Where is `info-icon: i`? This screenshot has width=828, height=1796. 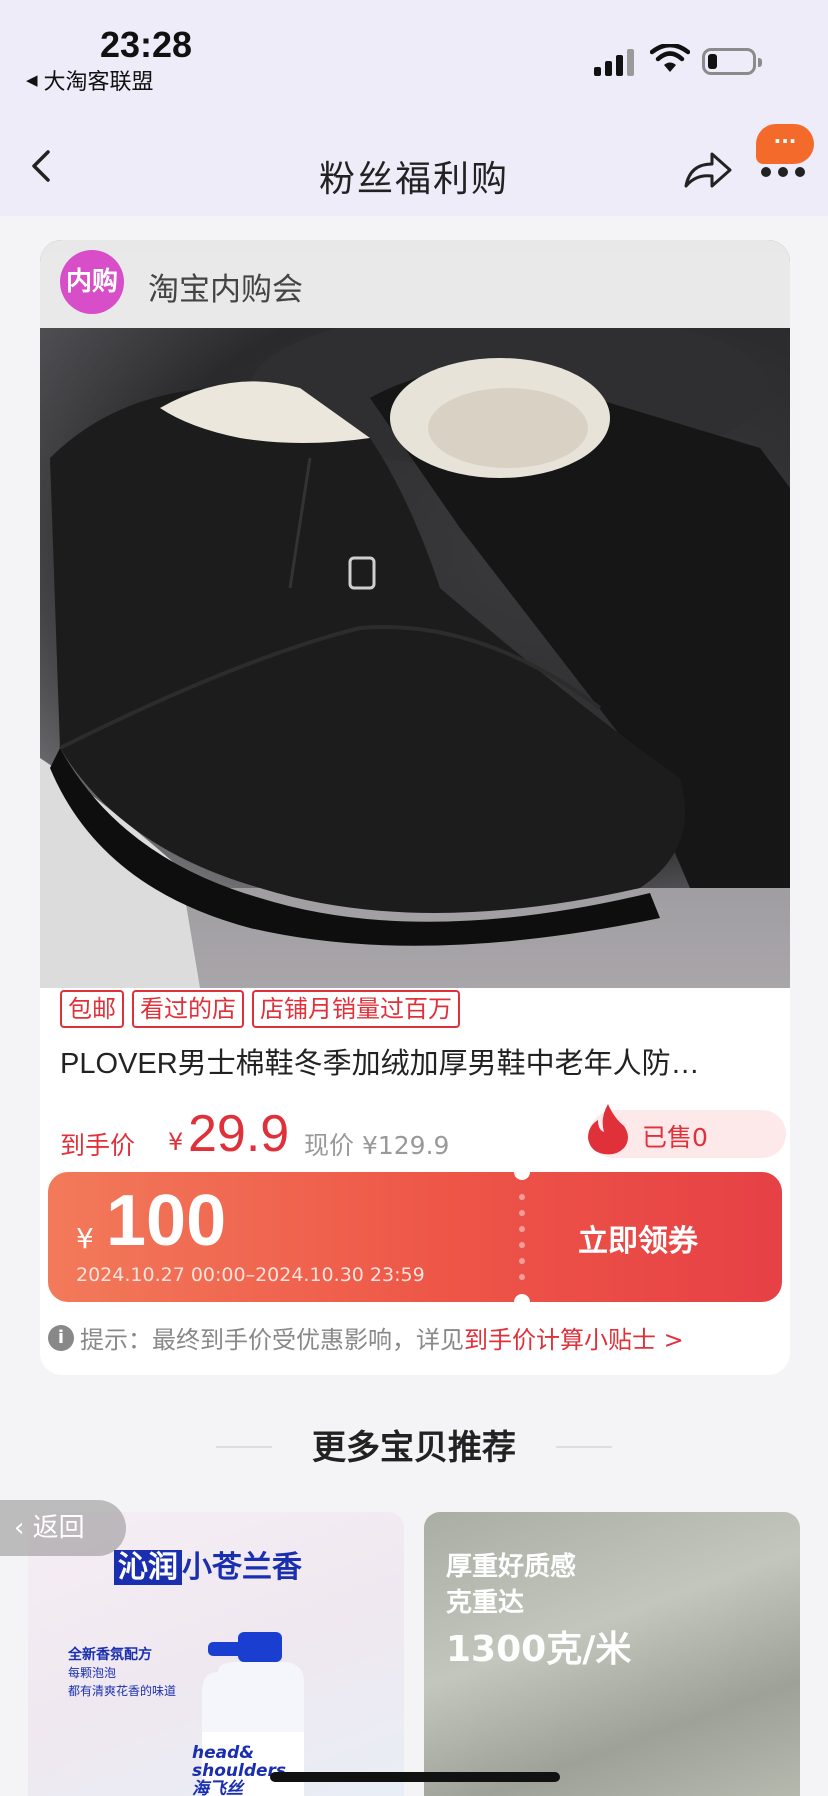 info-icon: i is located at coordinates (61, 1337).